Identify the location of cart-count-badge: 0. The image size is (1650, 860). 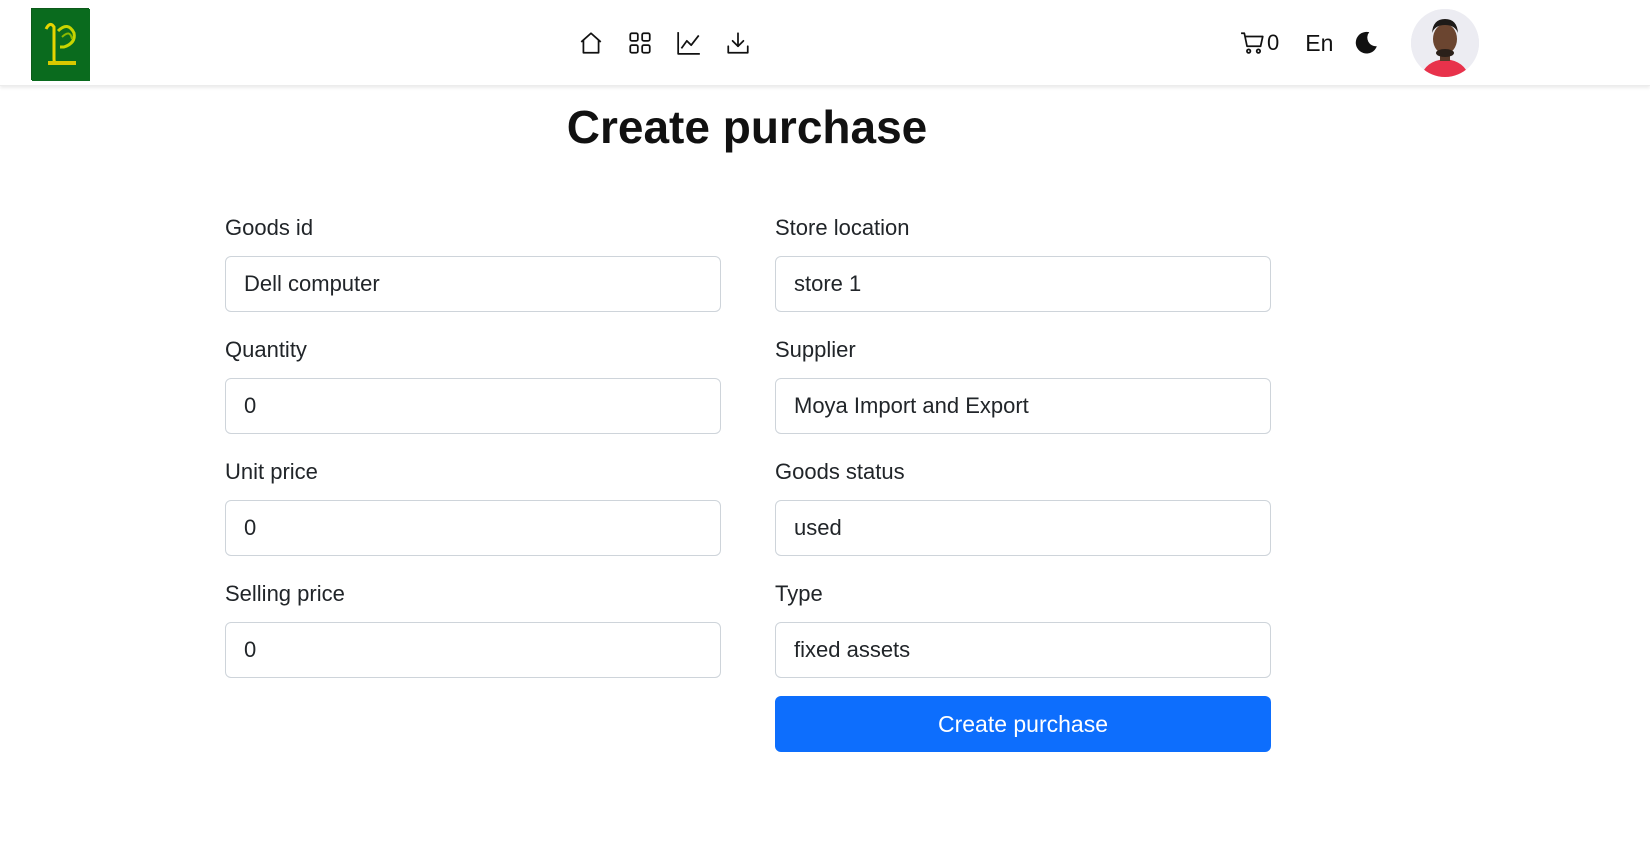
(1273, 42).